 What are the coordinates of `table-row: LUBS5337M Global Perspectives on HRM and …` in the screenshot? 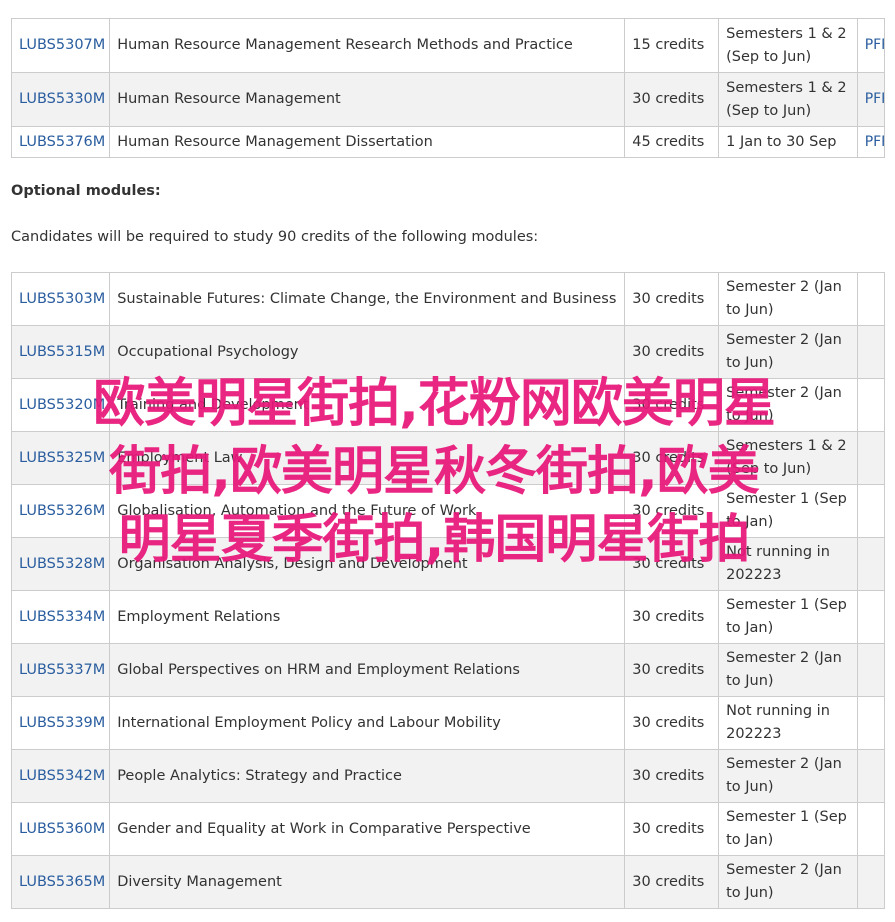 It's located at (448, 670).